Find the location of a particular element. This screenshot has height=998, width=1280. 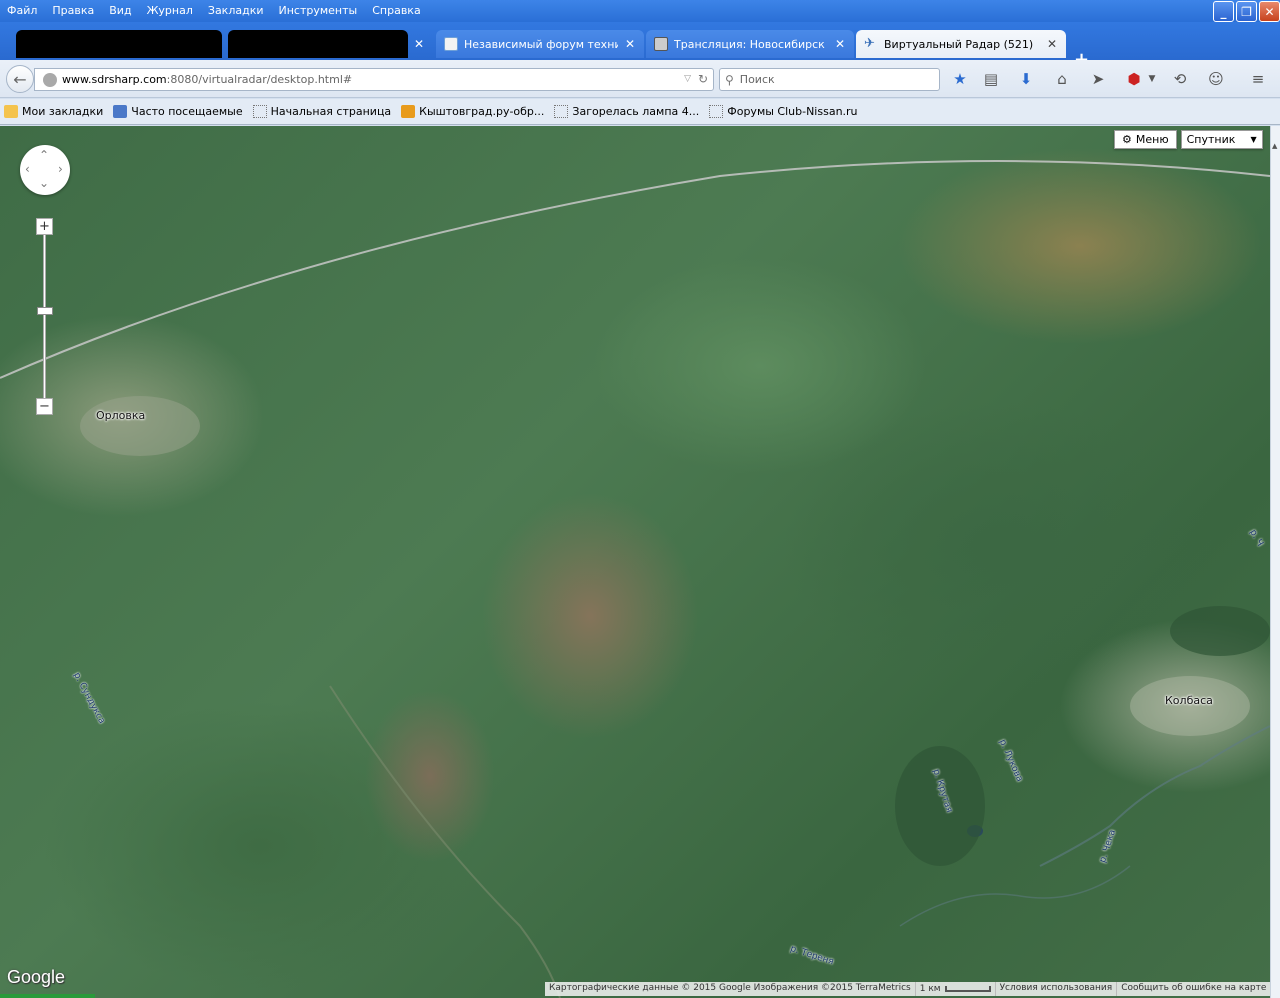

tab-label: Виртуальный Радар (521) is located at coordinates (959, 44).